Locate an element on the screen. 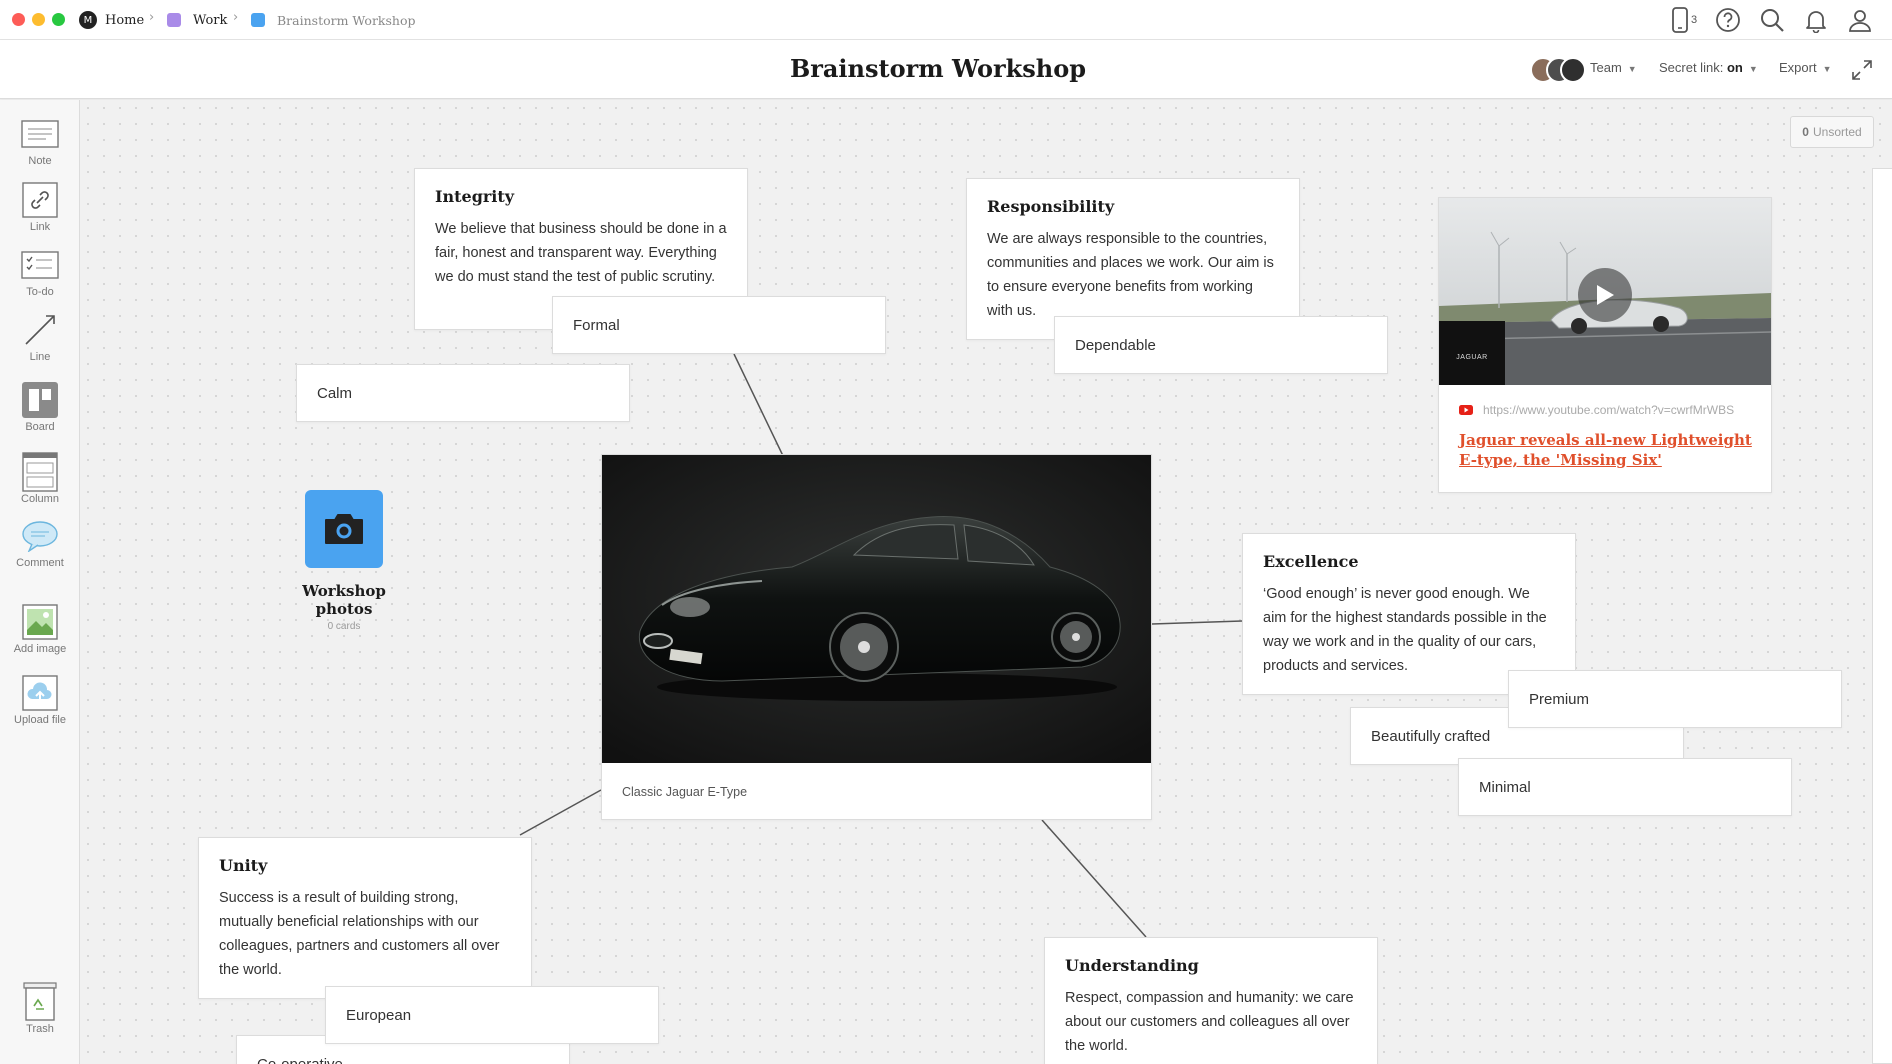  tag-text: Calm is located at coordinates (335, 393).